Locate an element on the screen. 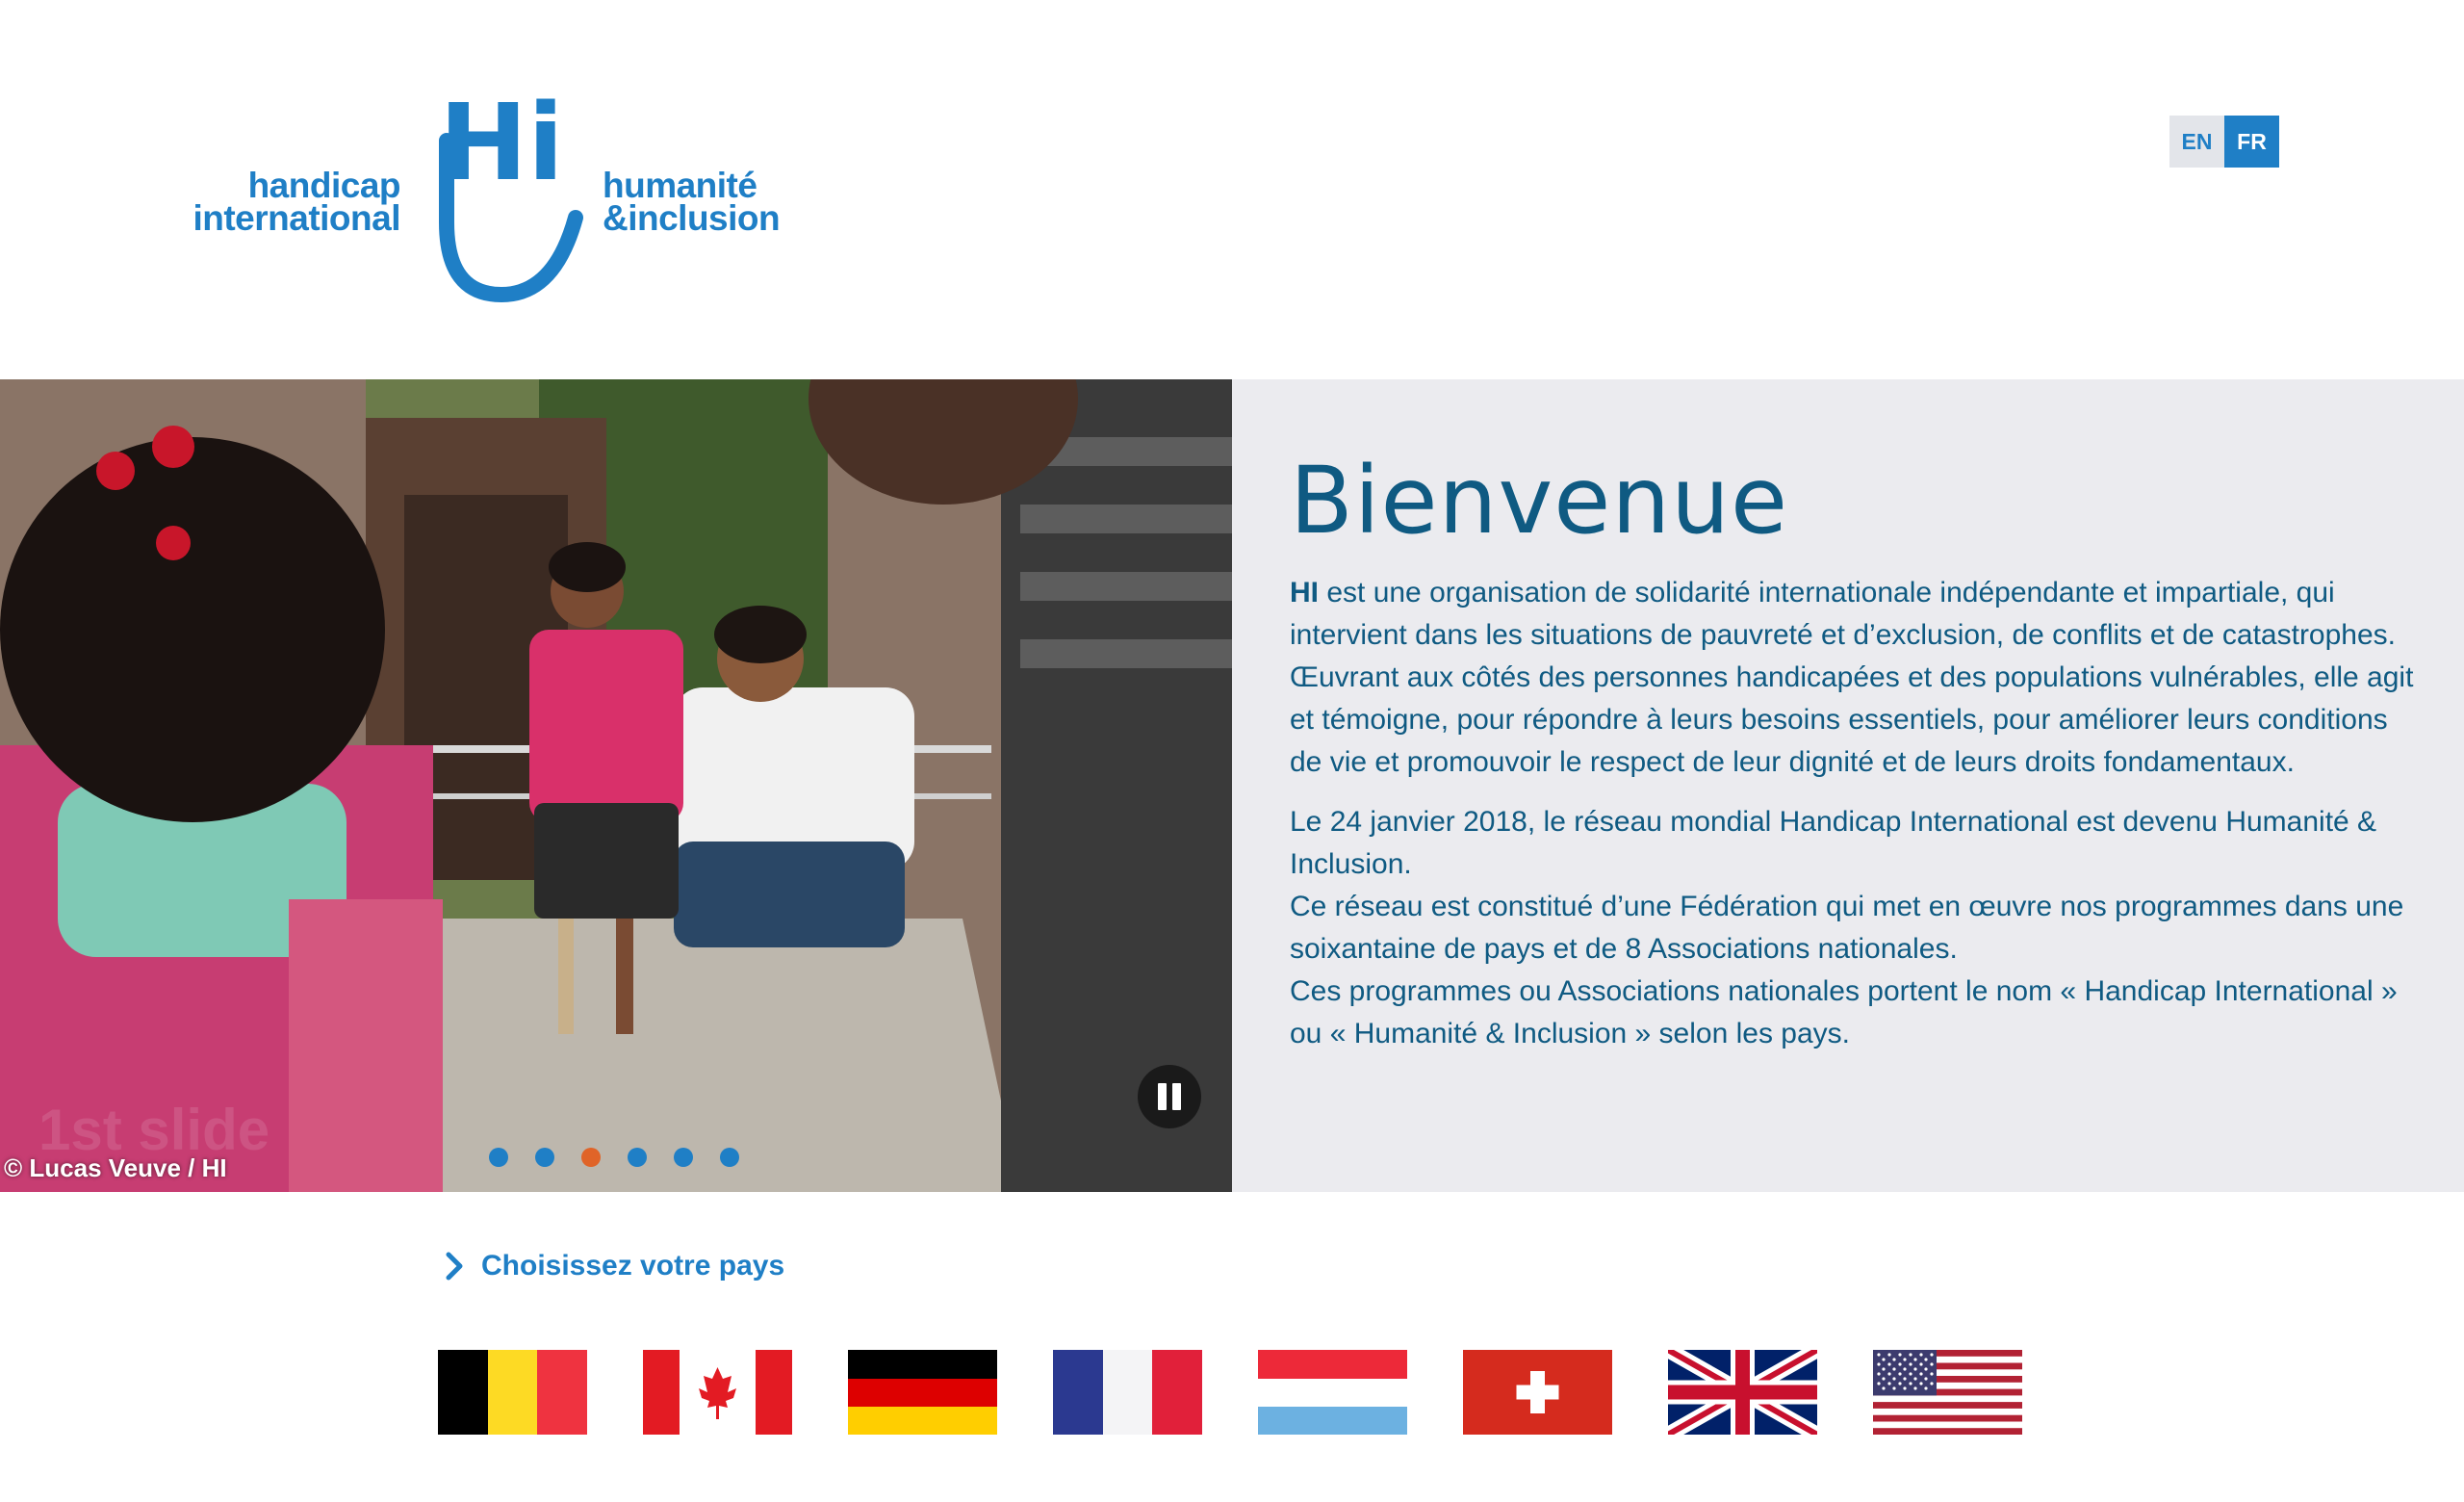 The width and height of the screenshot is (2464, 1502). logo-left-line1: handicap is located at coordinates (324, 186).